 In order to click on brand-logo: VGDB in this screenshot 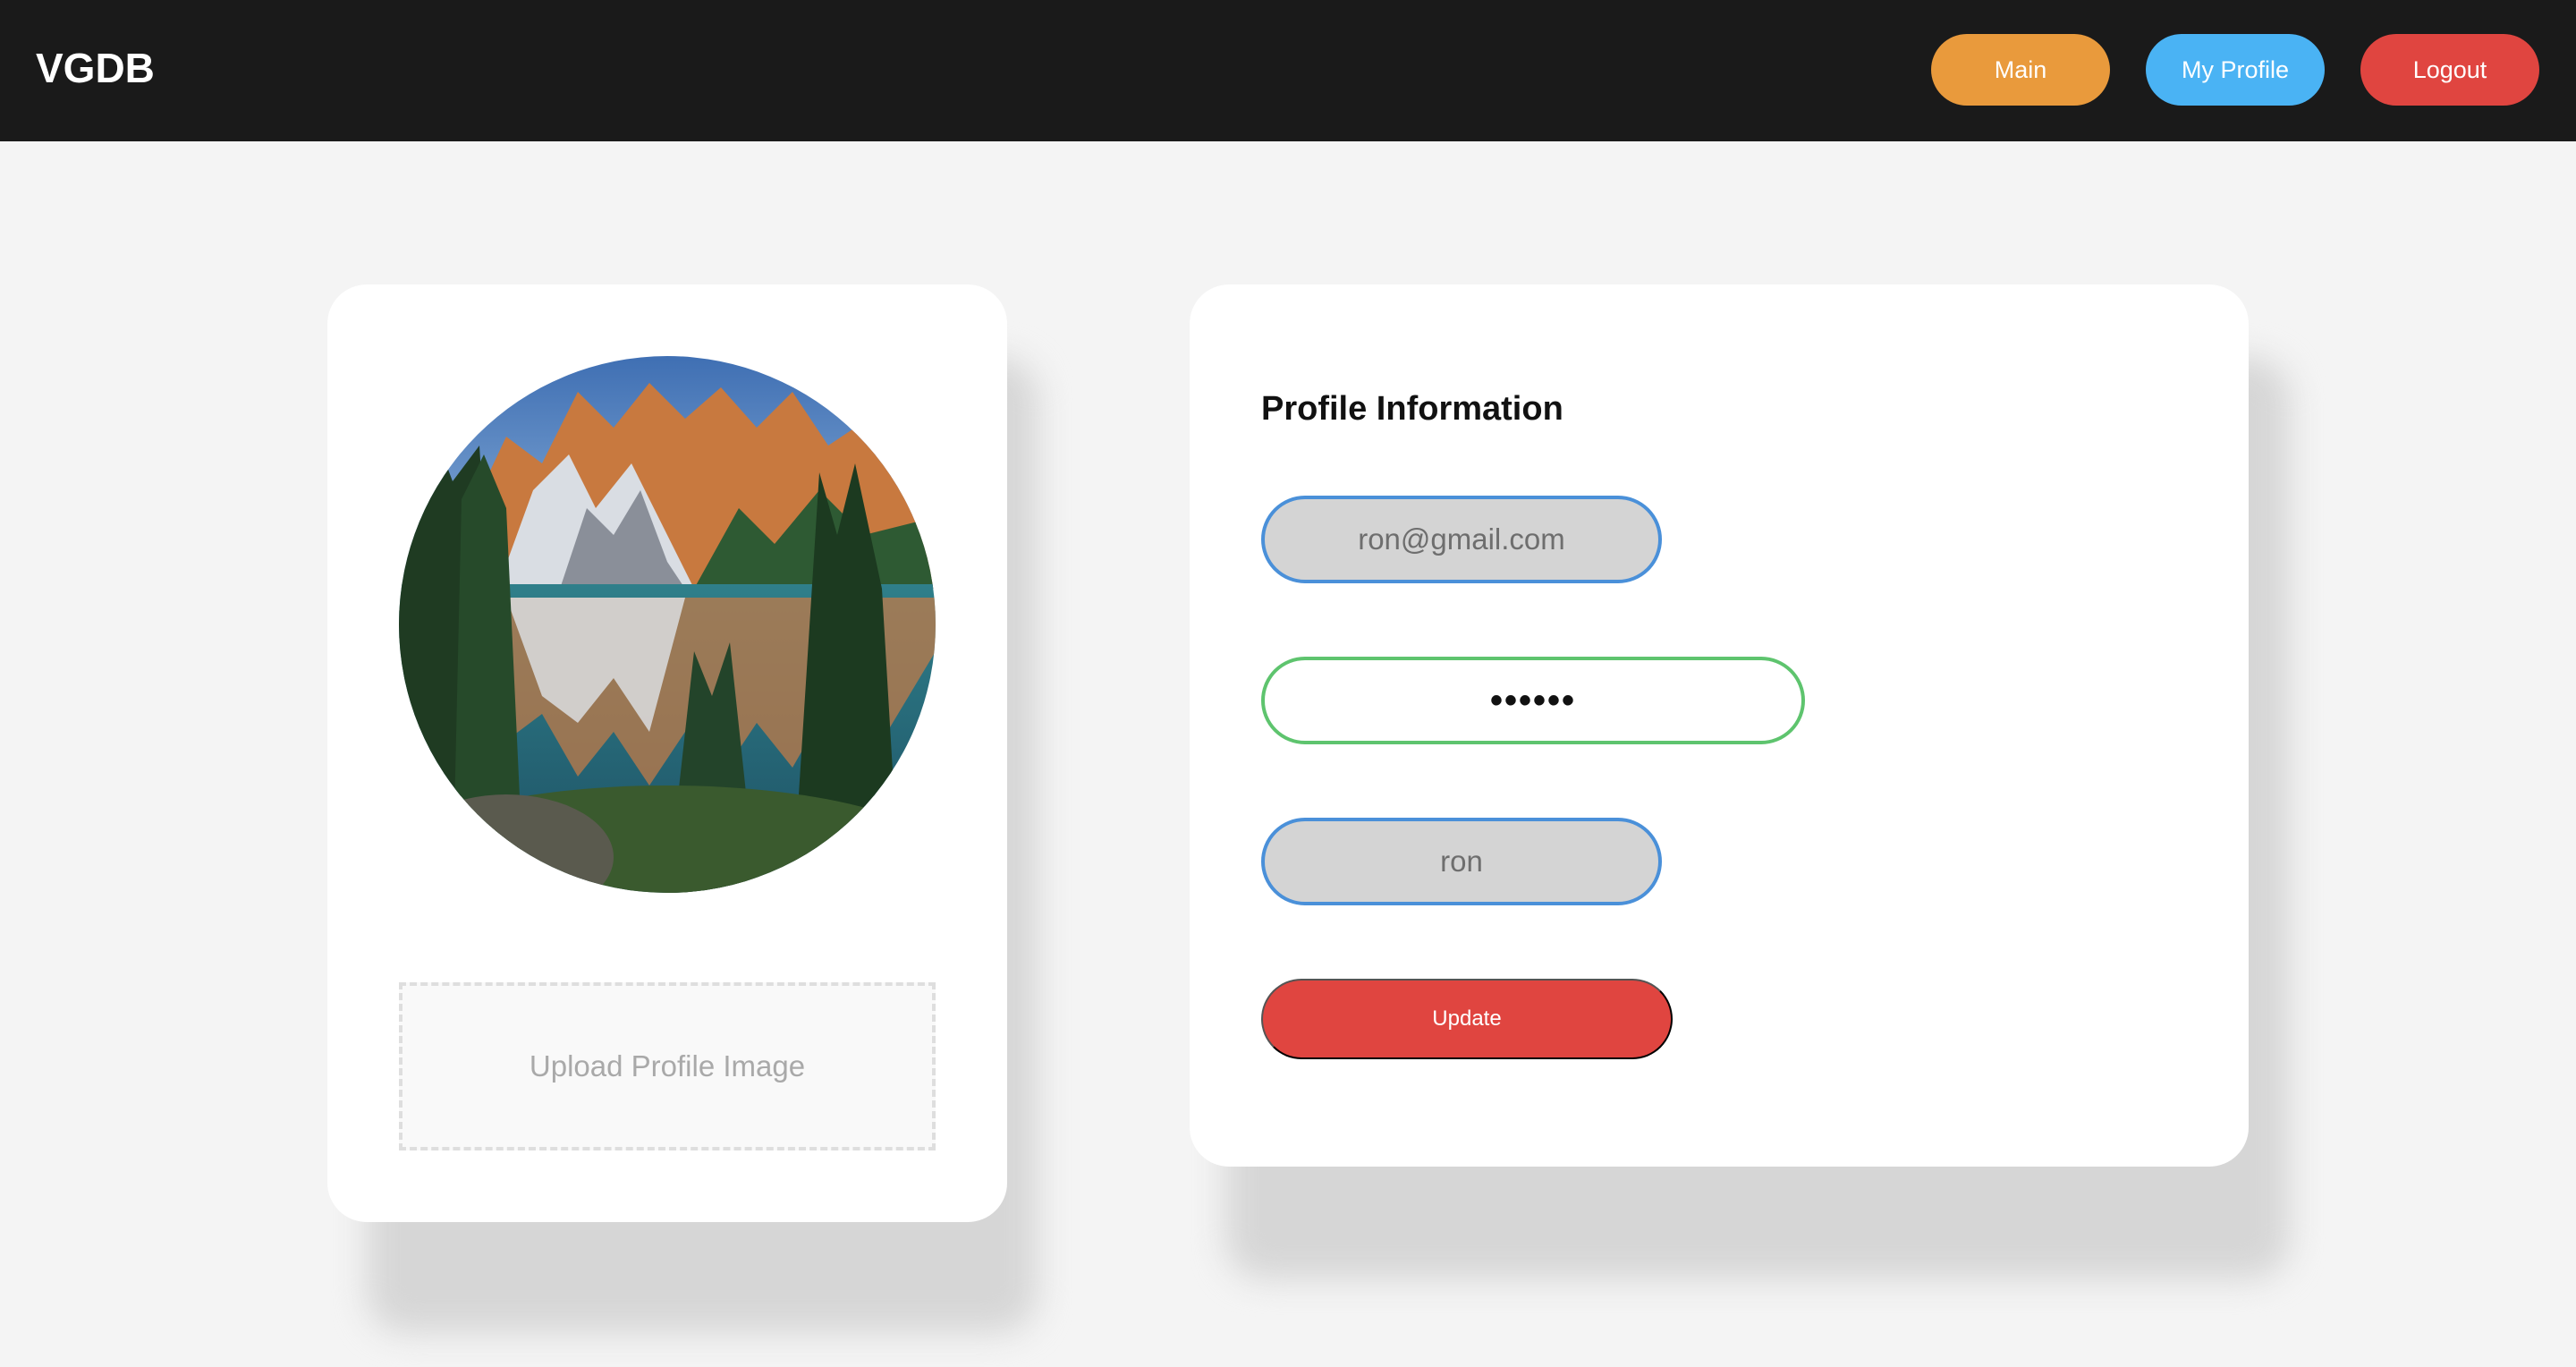, I will do `click(95, 68)`.